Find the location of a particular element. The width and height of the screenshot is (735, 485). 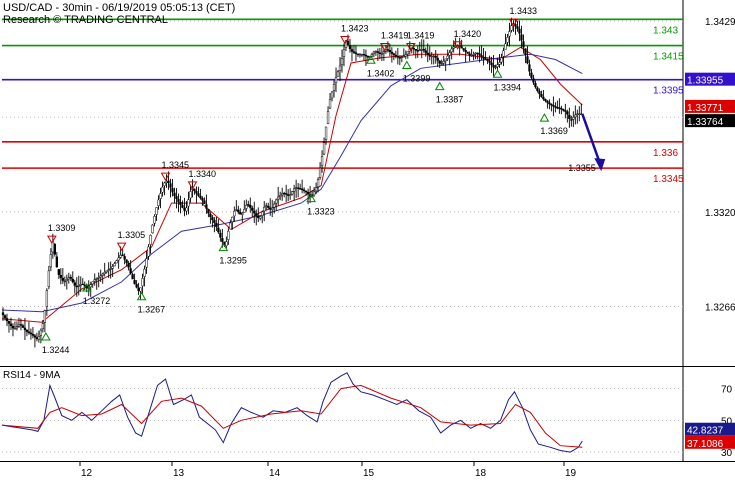

rsi-title: RSI14 - 9MA is located at coordinates (32, 375).